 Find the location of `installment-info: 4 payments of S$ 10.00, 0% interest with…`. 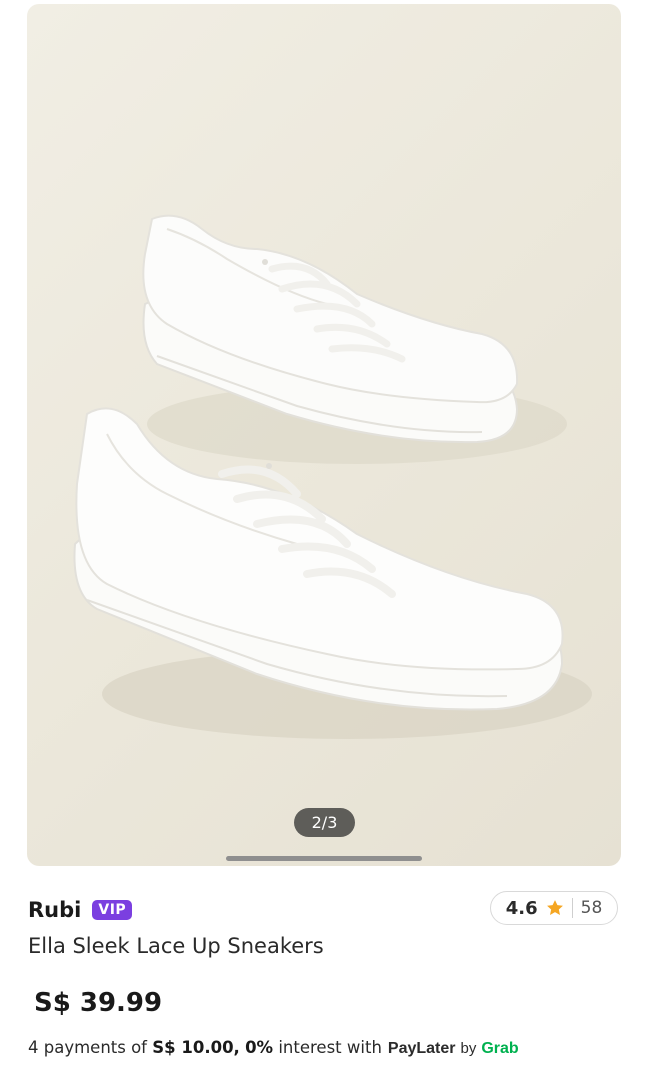

installment-info: 4 payments of S$ 10.00, 0% interest with… is located at coordinates (273, 1048).